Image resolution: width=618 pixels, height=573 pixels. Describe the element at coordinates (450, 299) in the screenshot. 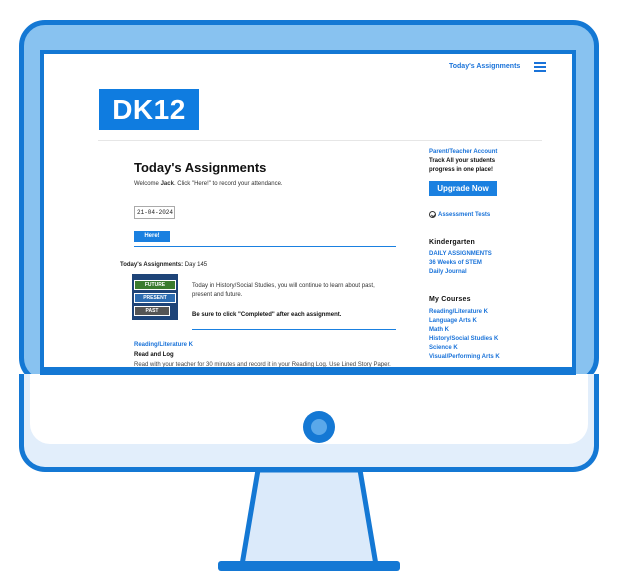

I see `my-courses-heading: My Courses` at that location.